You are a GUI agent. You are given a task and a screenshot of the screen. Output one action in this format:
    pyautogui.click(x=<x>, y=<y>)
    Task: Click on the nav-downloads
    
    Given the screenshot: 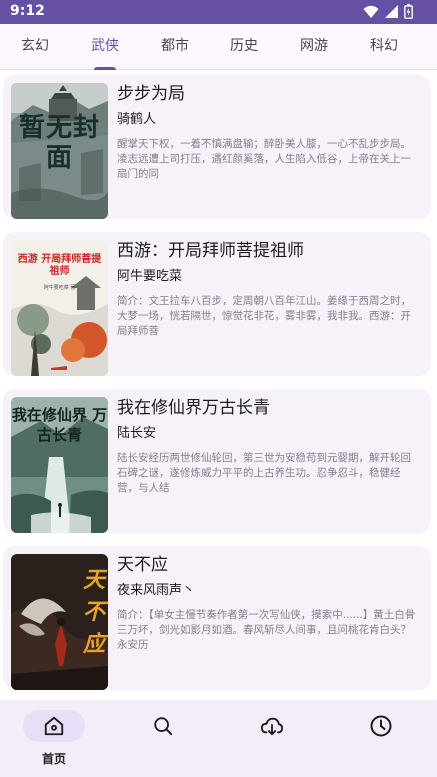 What is the action you would take?
    pyautogui.click(x=272, y=726)
    